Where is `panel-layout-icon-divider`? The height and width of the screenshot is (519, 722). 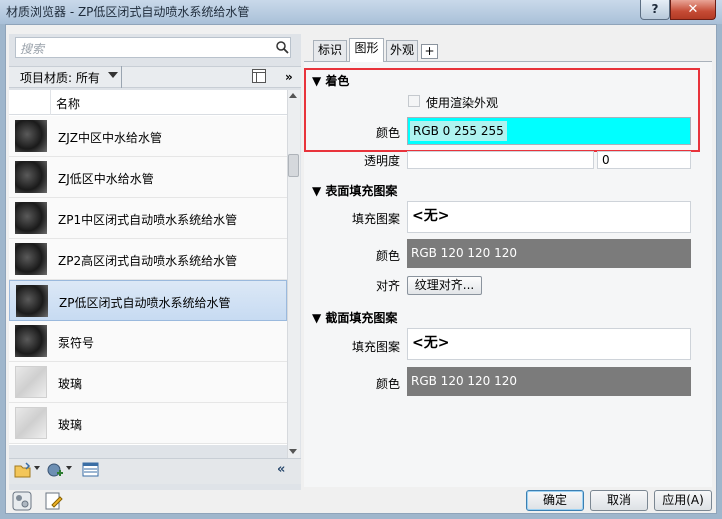 panel-layout-icon-divider is located at coordinates (256, 78).